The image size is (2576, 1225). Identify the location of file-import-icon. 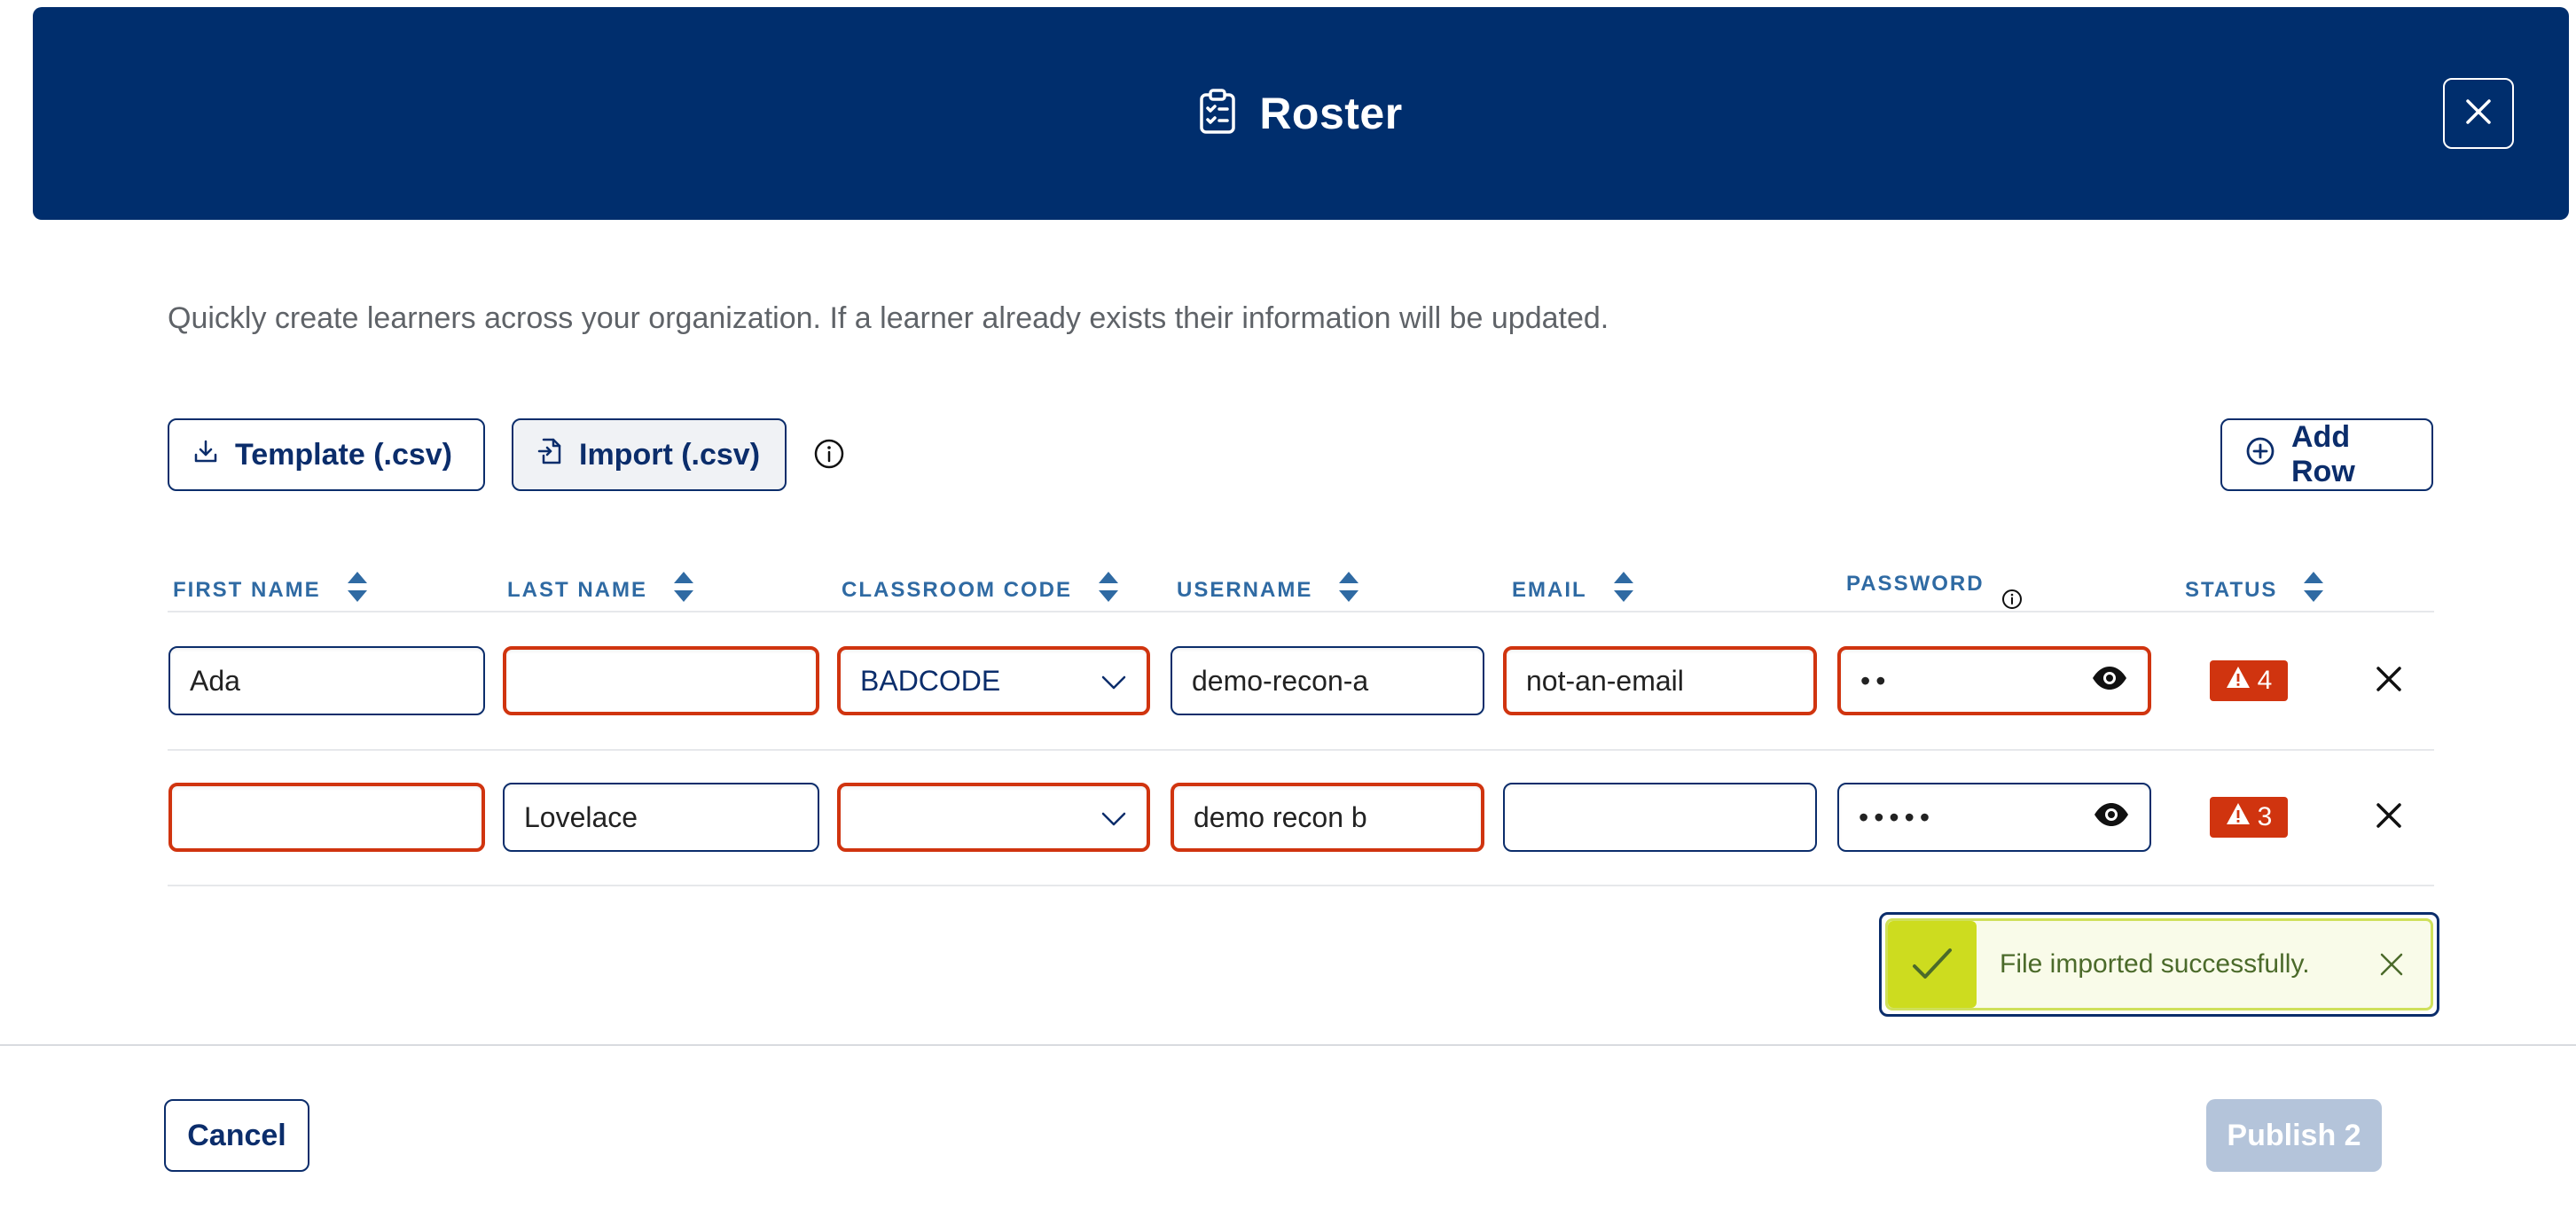
(549, 455).